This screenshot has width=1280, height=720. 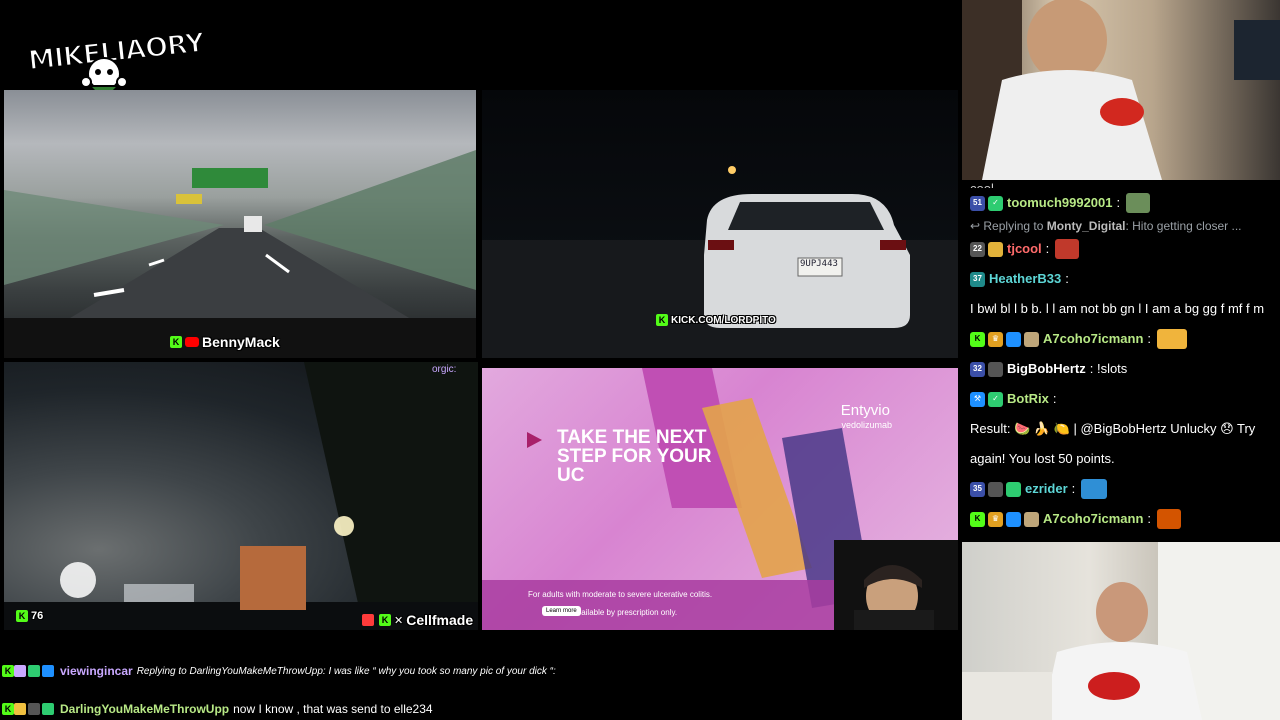 What do you see at coordinates (34, 671) in the screenshot?
I see `verified-icon` at bounding box center [34, 671].